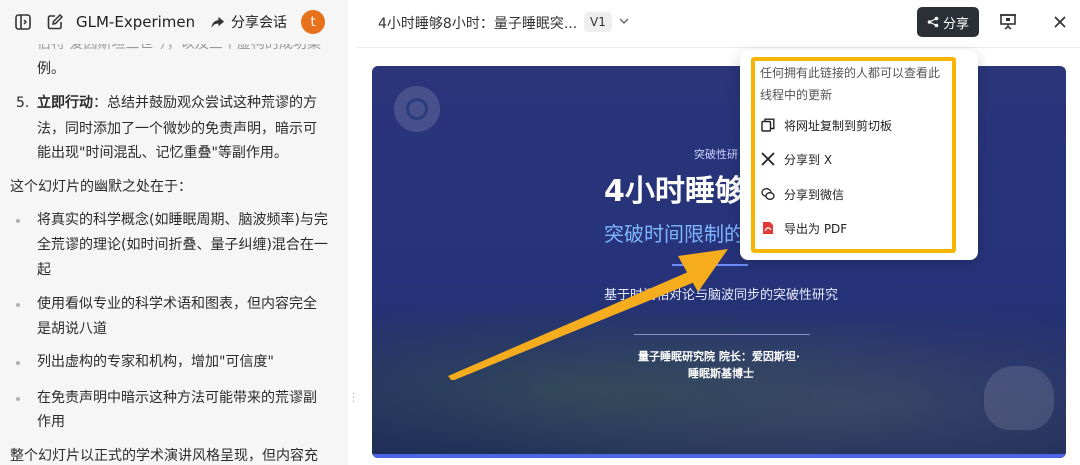 This screenshot has width=1080, height=465. What do you see at coordinates (1019, 398) in the screenshot?
I see `brain-icon` at bounding box center [1019, 398].